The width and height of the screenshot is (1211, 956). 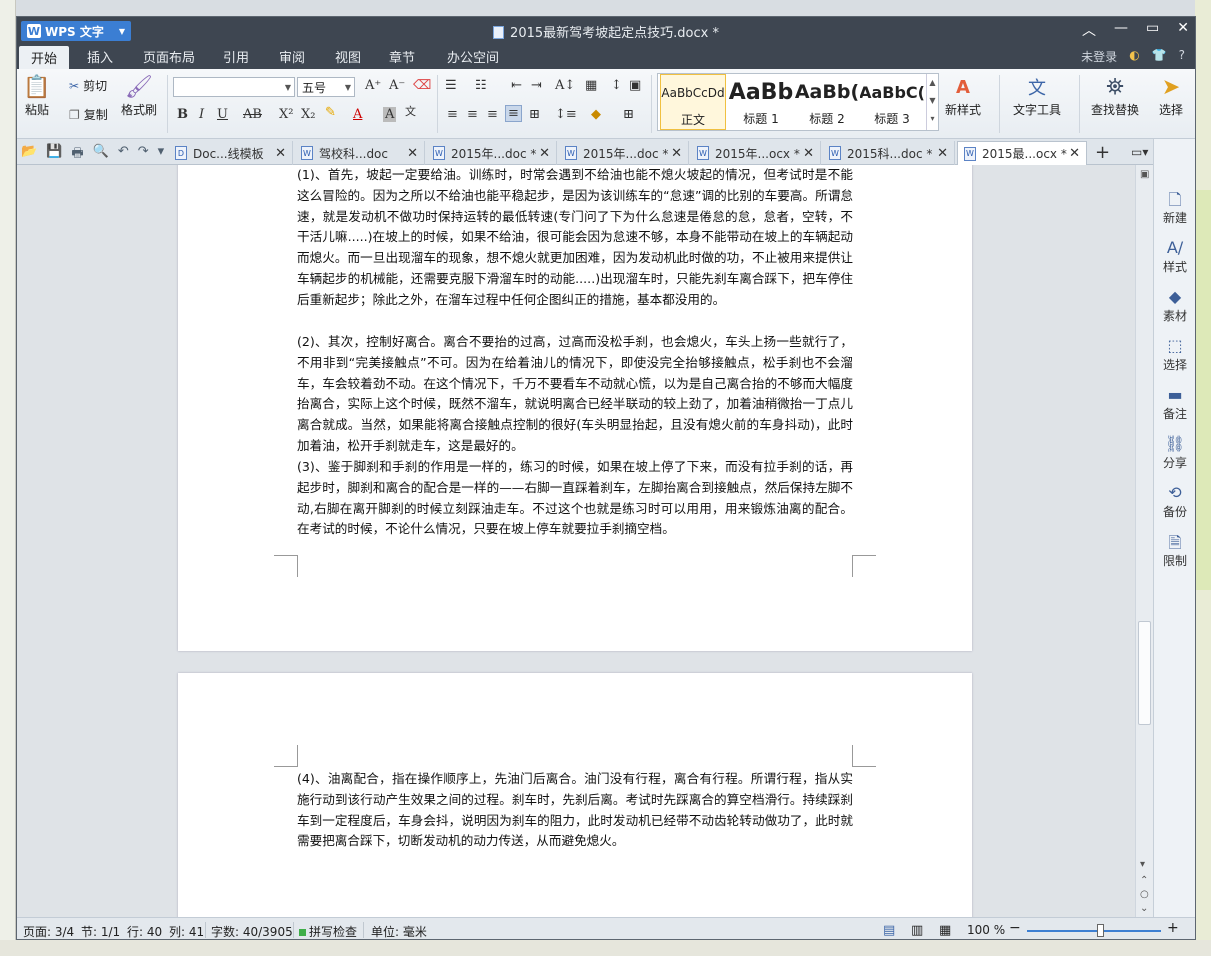 I want to click on bold-icon: B, so click(x=182, y=114).